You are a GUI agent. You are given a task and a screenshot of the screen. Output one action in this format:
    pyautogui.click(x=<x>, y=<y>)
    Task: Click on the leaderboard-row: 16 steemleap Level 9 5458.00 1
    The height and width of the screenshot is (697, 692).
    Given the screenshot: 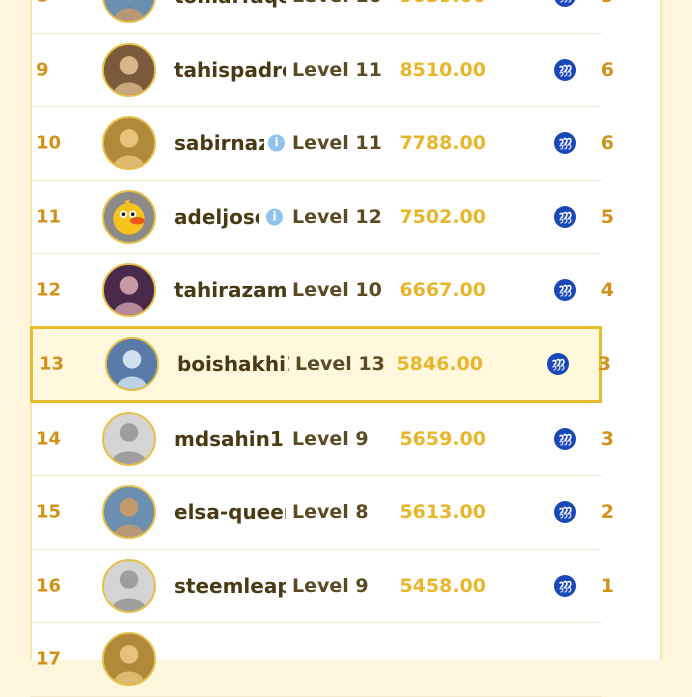 What is the action you would take?
    pyautogui.click(x=322, y=586)
    